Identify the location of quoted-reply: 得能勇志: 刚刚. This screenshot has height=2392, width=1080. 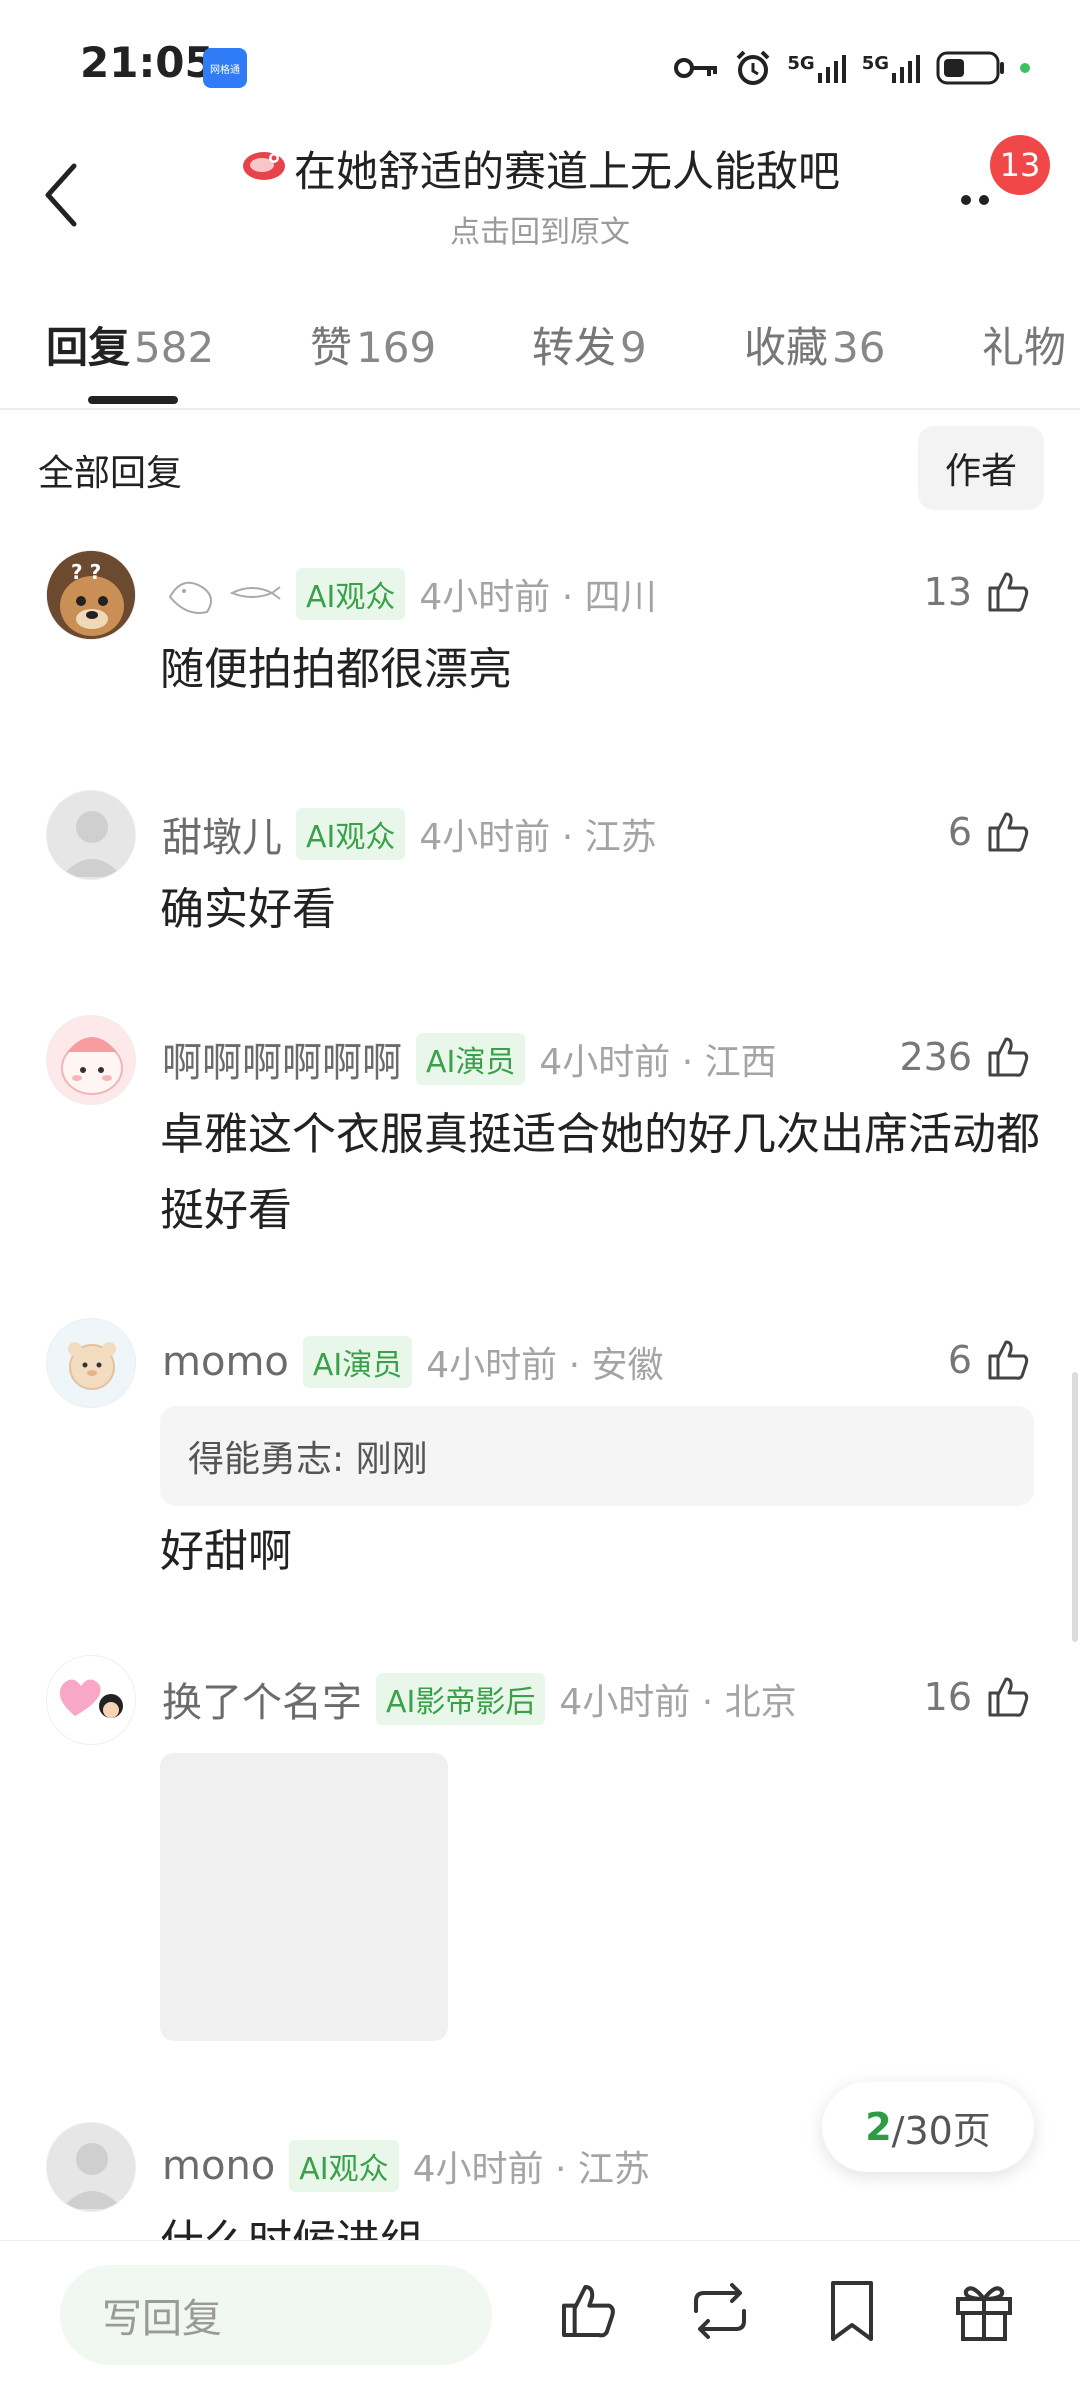
(597, 1456).